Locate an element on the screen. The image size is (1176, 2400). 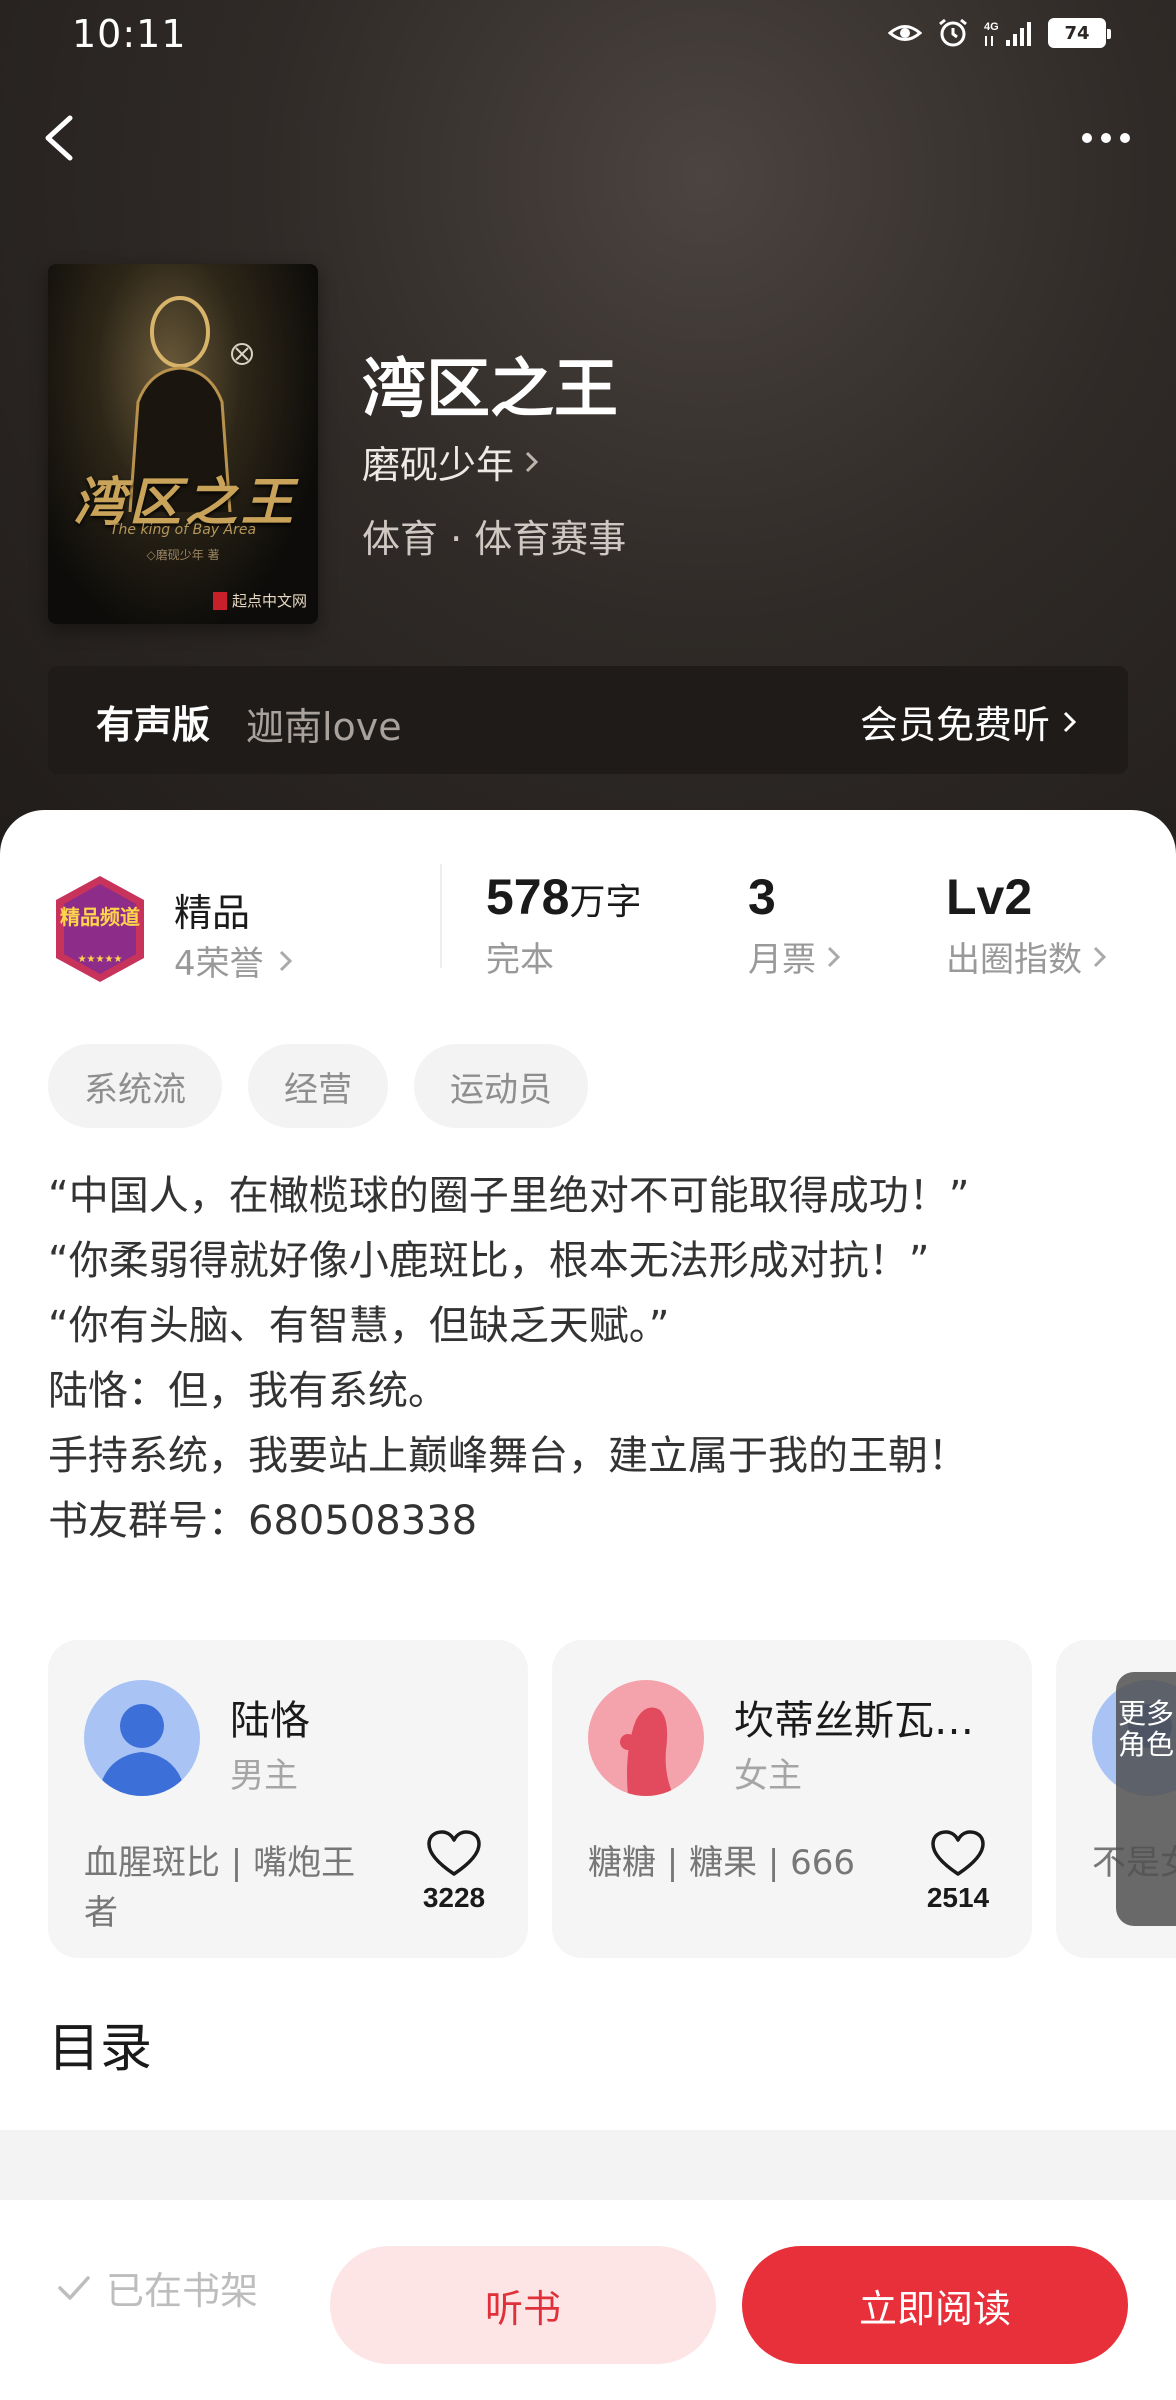
author-link: 磨砚少年 is located at coordinates (452, 461).